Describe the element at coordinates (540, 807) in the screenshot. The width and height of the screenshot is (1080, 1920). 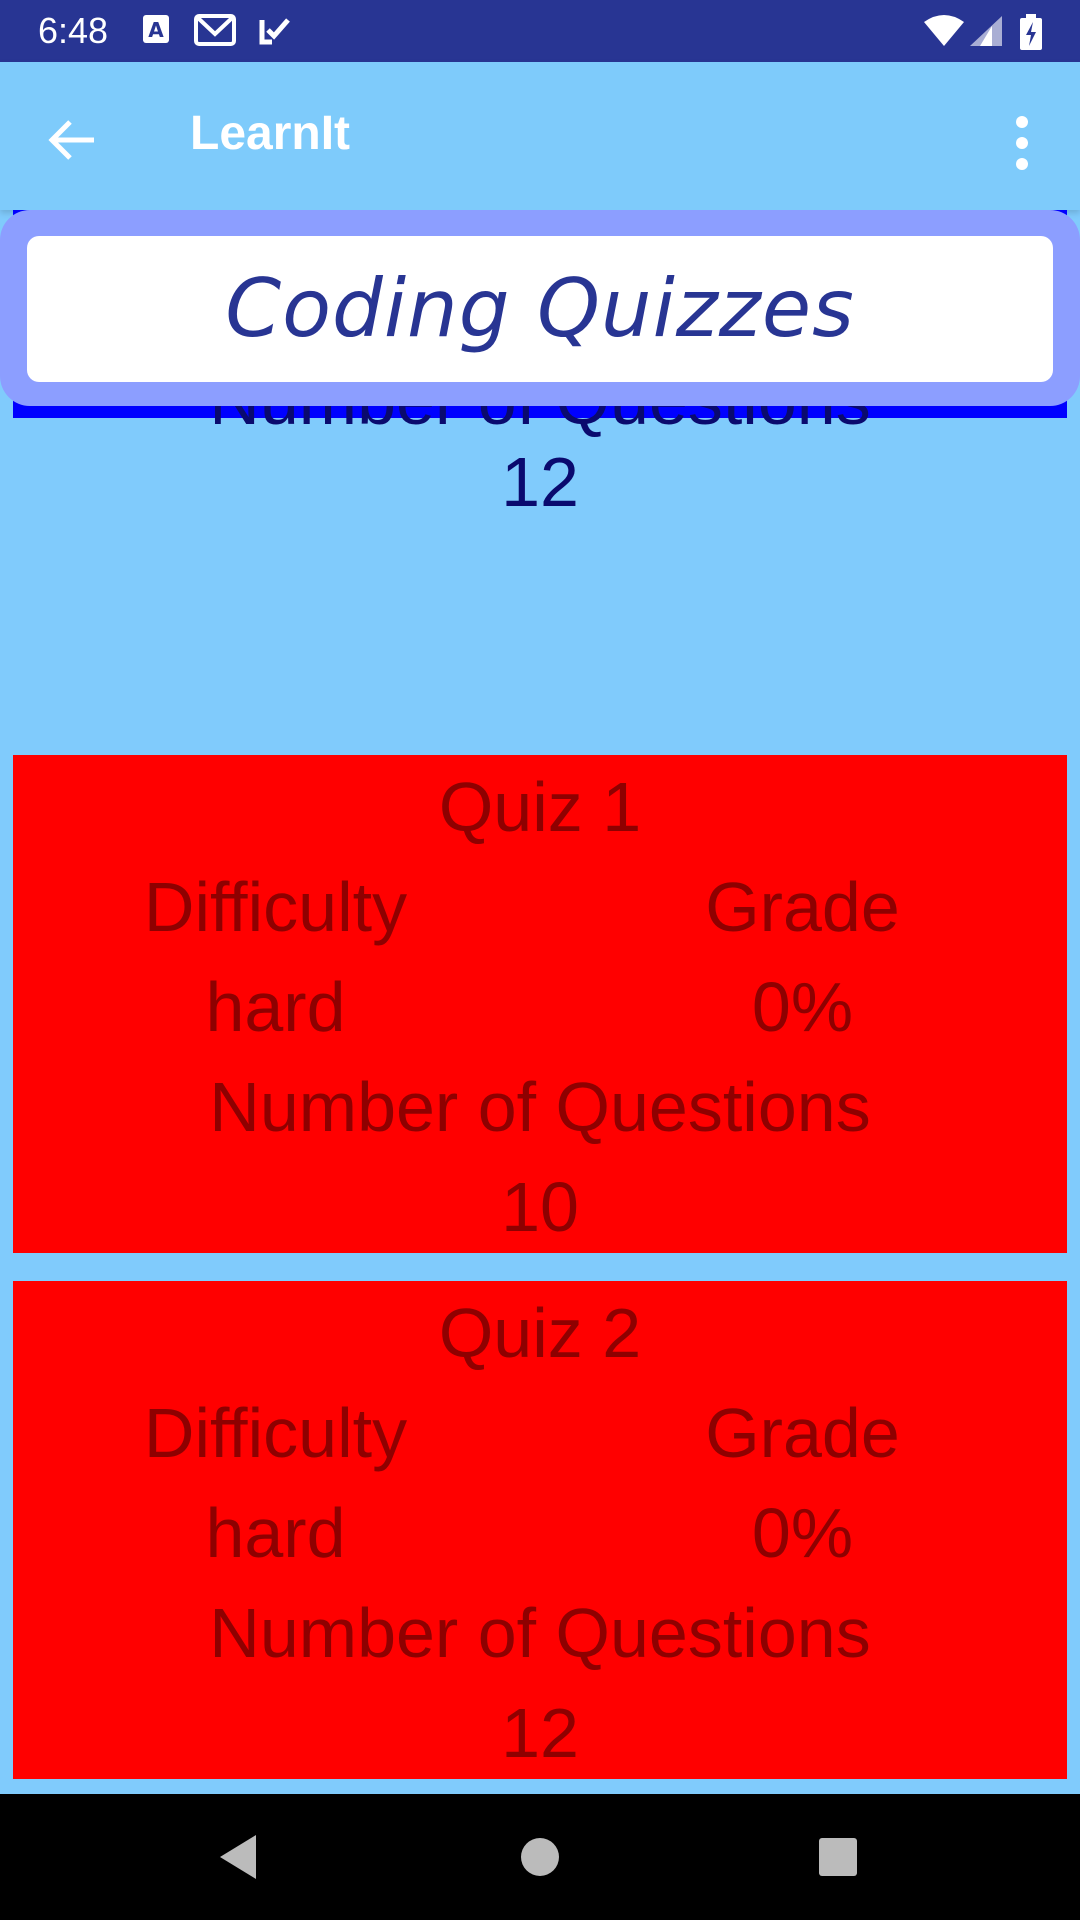
I see `quiz-title: Quiz 1` at that location.